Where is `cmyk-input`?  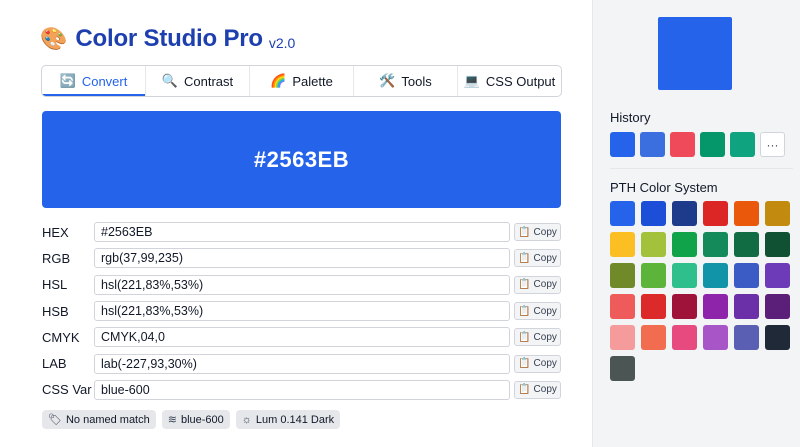 cmyk-input is located at coordinates (302, 337).